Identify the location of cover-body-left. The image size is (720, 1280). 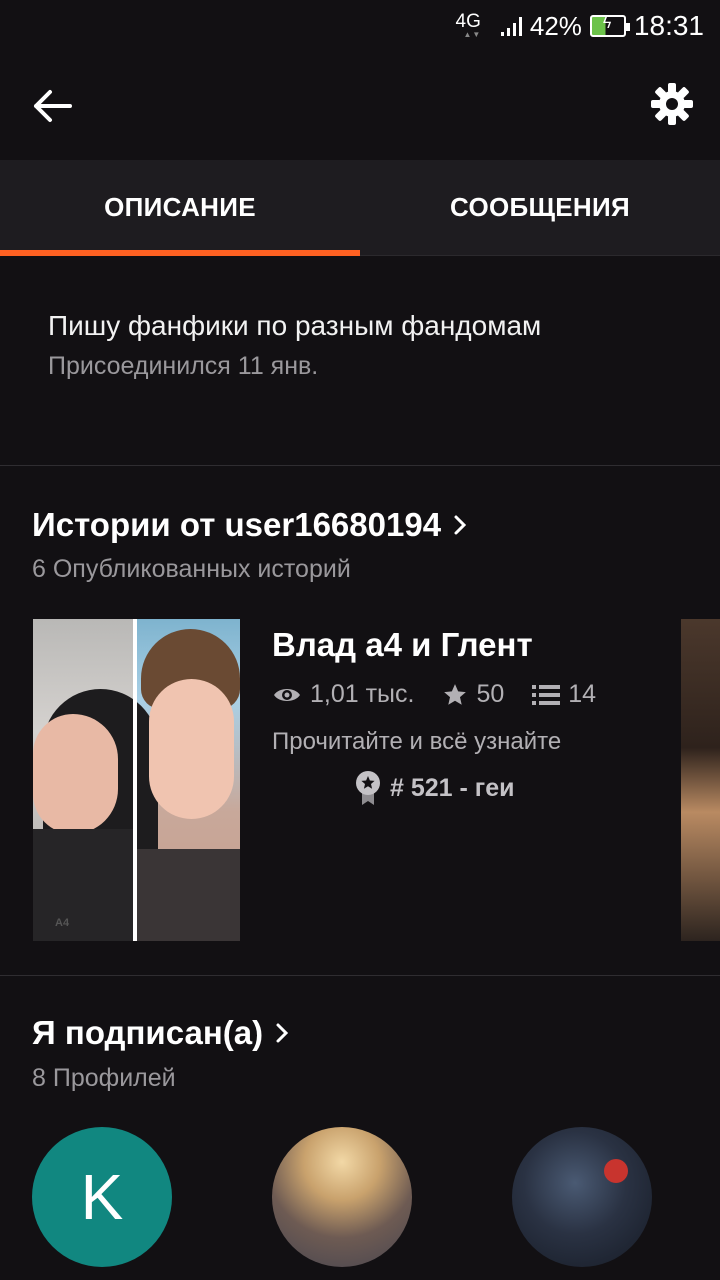
(83, 885).